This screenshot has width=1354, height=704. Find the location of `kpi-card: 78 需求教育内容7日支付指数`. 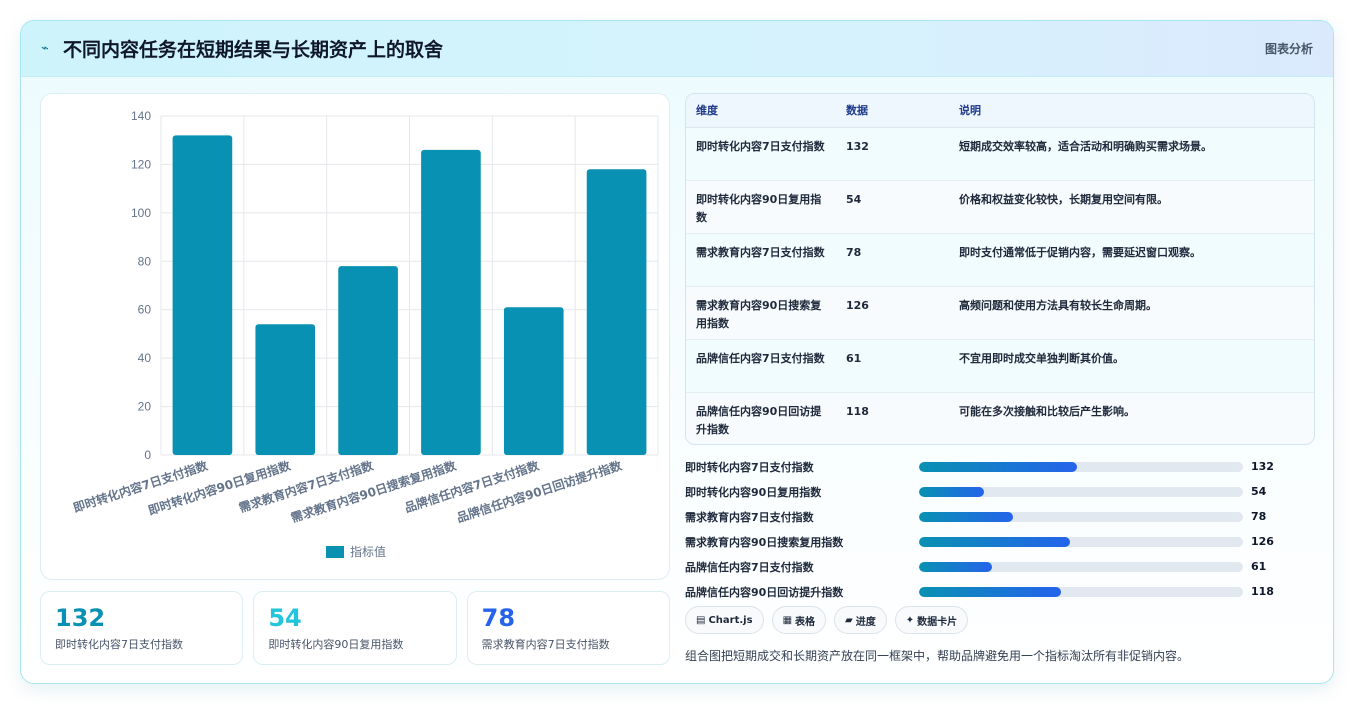

kpi-card: 78 需求教育内容7日支付指数 is located at coordinates (568, 628).